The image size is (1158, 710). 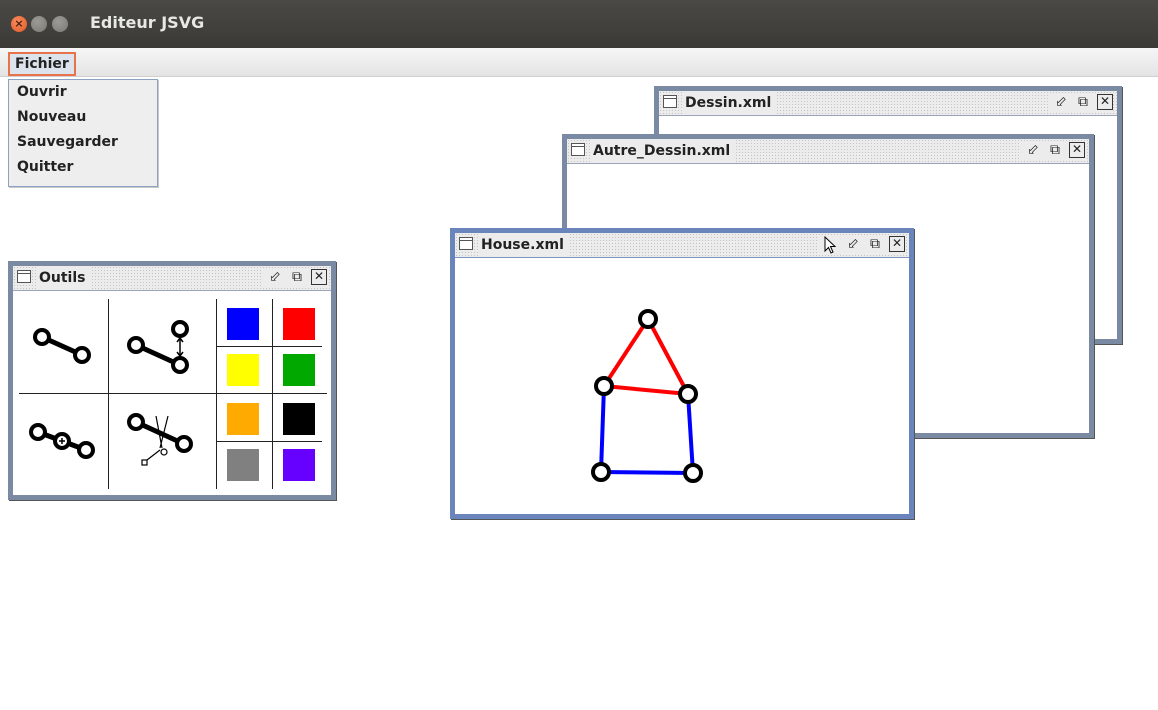 I want to click on frame-titlebar: House.xml ⬃ ⧉ ✕, so click(x=682, y=245).